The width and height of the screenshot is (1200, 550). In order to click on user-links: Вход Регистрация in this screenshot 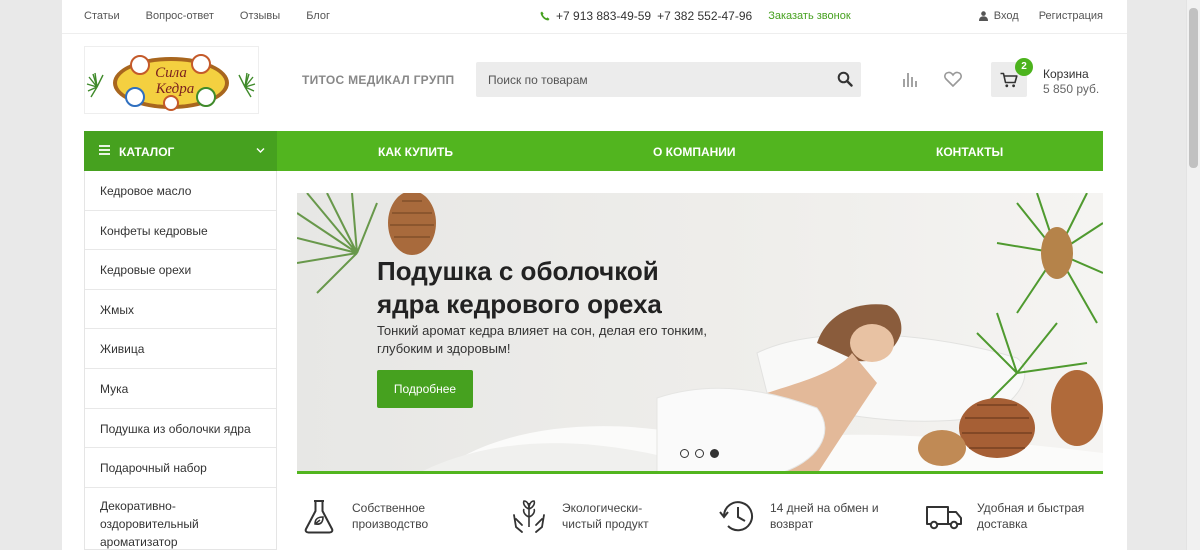, I will do `click(1040, 16)`.